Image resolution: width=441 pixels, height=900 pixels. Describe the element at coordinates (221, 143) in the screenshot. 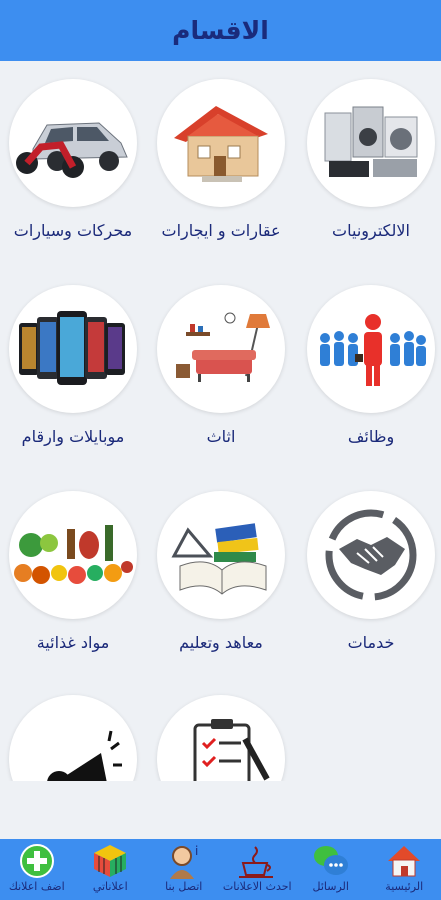

I see `house-icon` at that location.